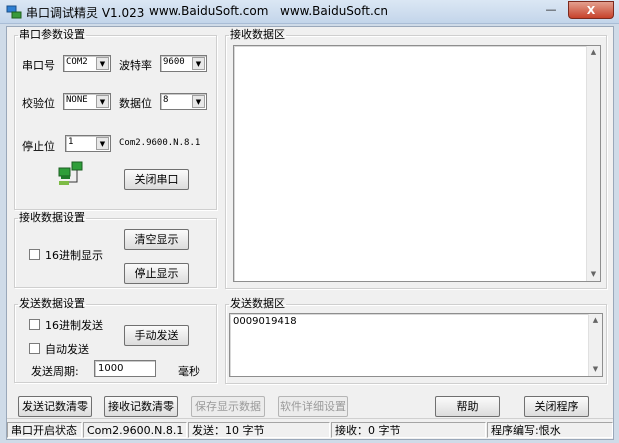 The width and height of the screenshot is (619, 443). What do you see at coordinates (416, 345) in the screenshot?
I see `send-textarea: 0009019418 ▲ ▼` at bounding box center [416, 345].